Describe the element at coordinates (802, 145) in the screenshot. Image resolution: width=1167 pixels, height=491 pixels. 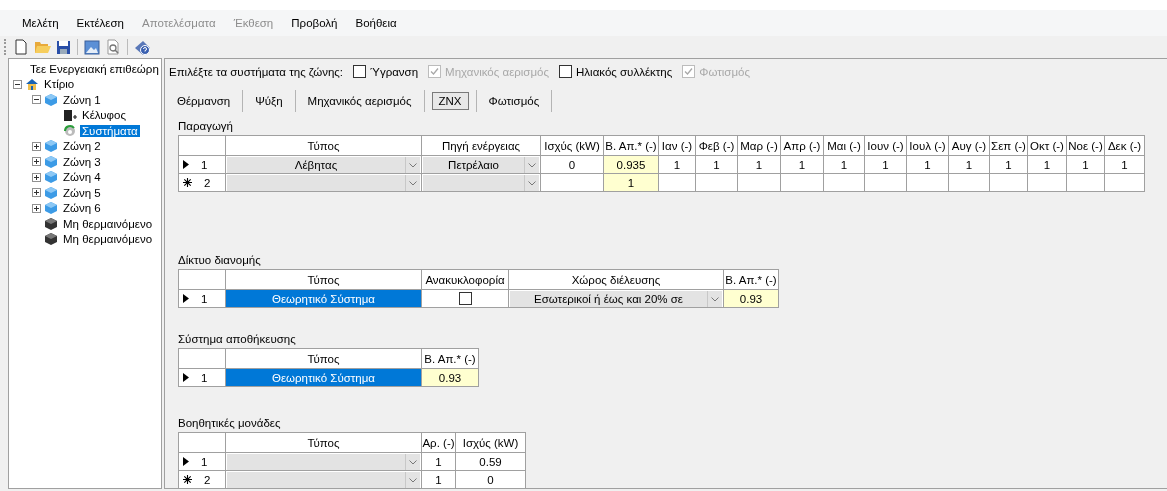
I see `column-header: Απρ (-)` at that location.